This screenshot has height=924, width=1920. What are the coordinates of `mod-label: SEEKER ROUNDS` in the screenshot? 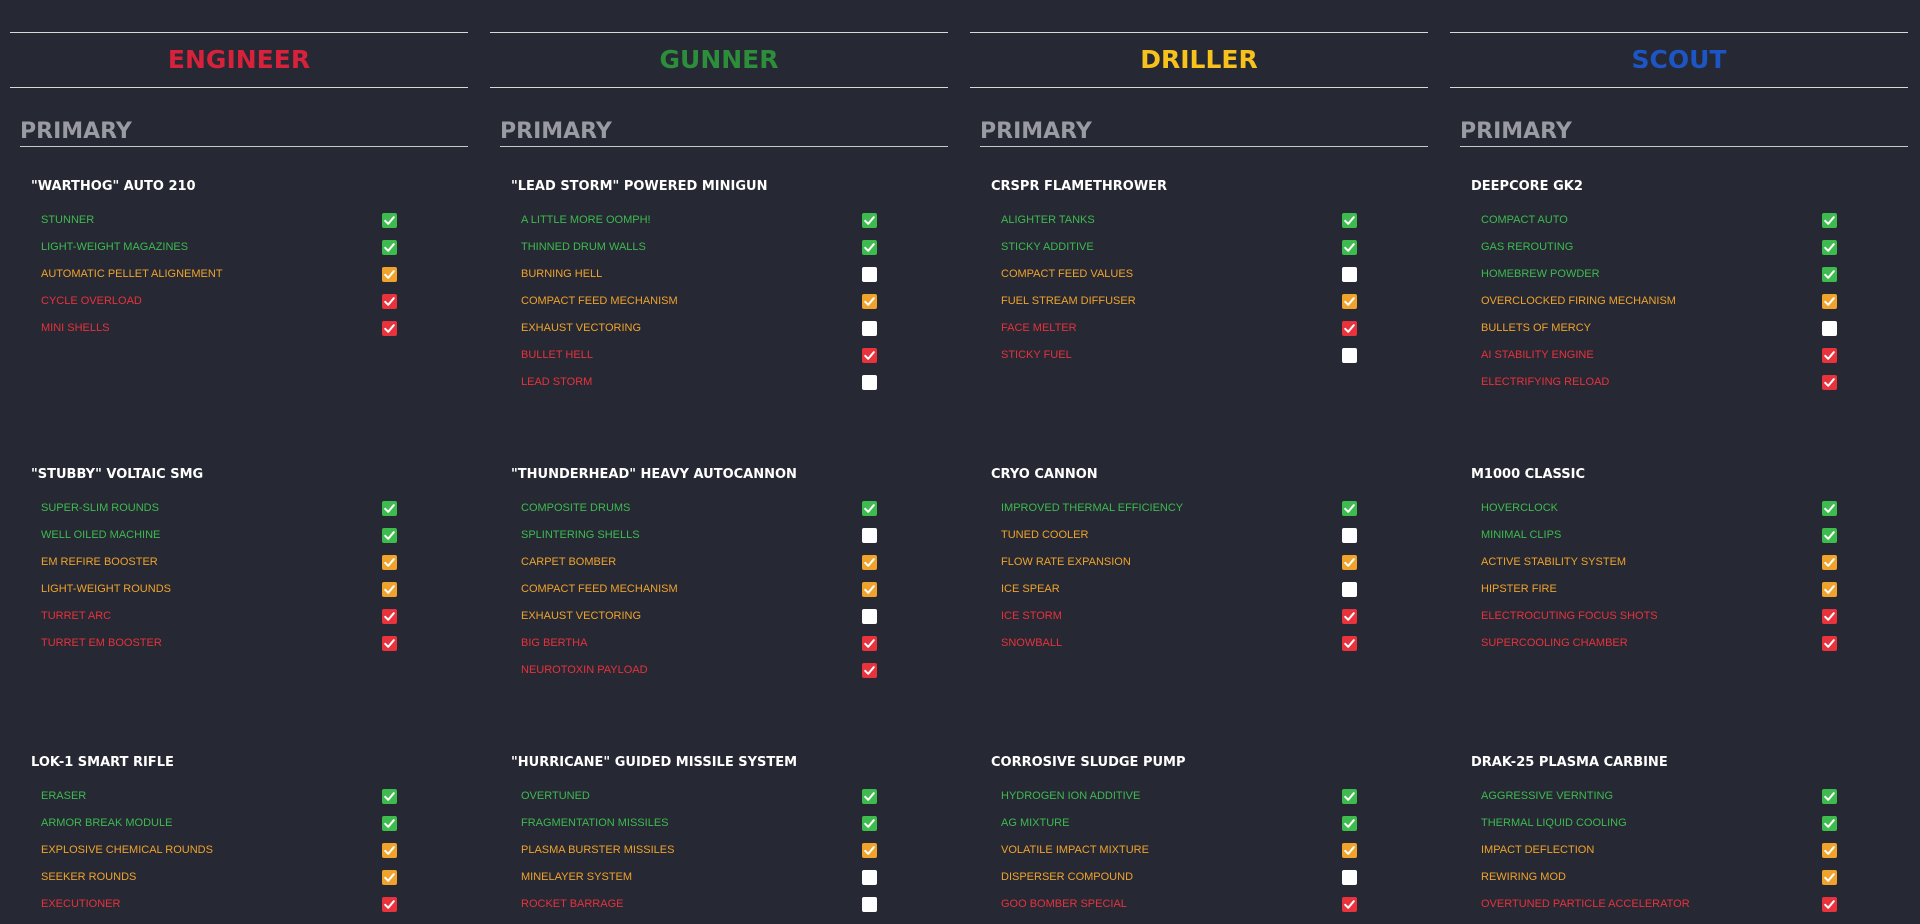 It's located at (89, 877).